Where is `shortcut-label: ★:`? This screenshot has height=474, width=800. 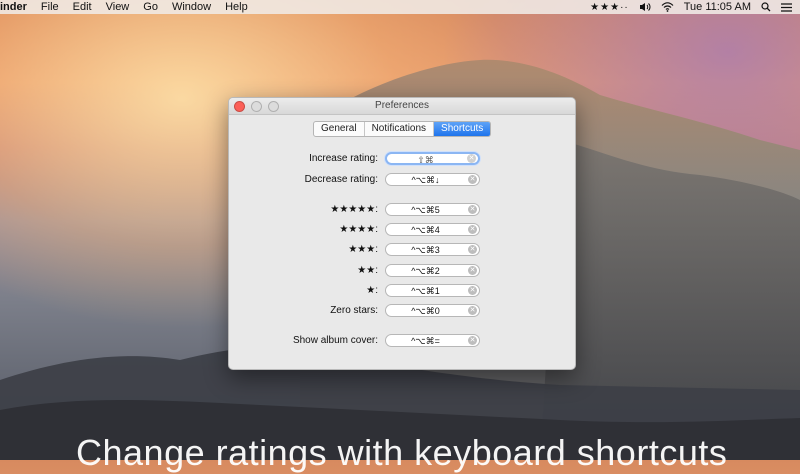
shortcut-label: ★: is located at coordinates (372, 290).